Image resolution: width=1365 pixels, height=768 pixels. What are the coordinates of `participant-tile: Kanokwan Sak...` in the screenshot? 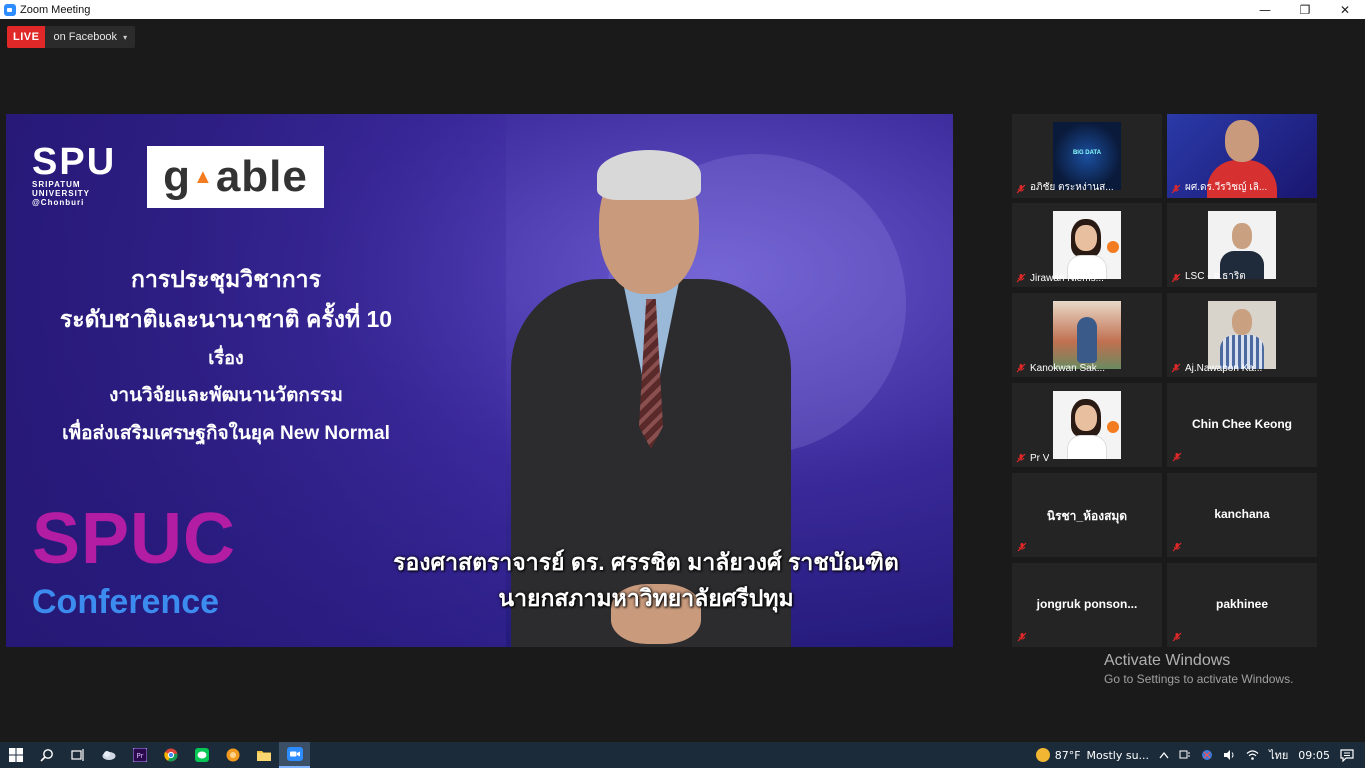 It's located at (1087, 335).